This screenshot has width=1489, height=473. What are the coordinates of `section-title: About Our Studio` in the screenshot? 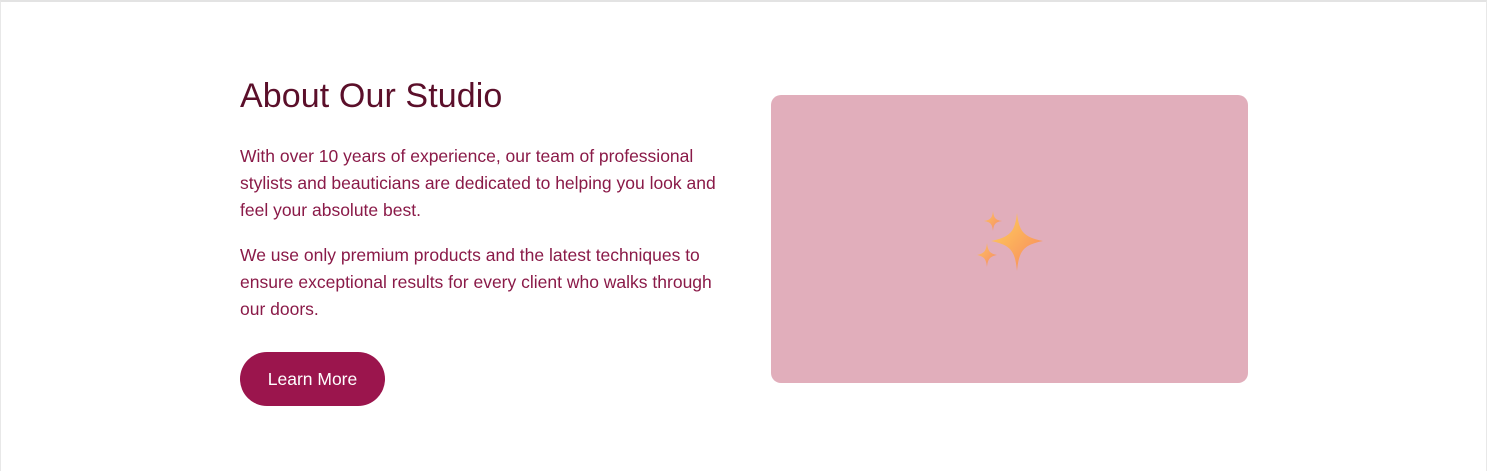 It's located at (371, 96).